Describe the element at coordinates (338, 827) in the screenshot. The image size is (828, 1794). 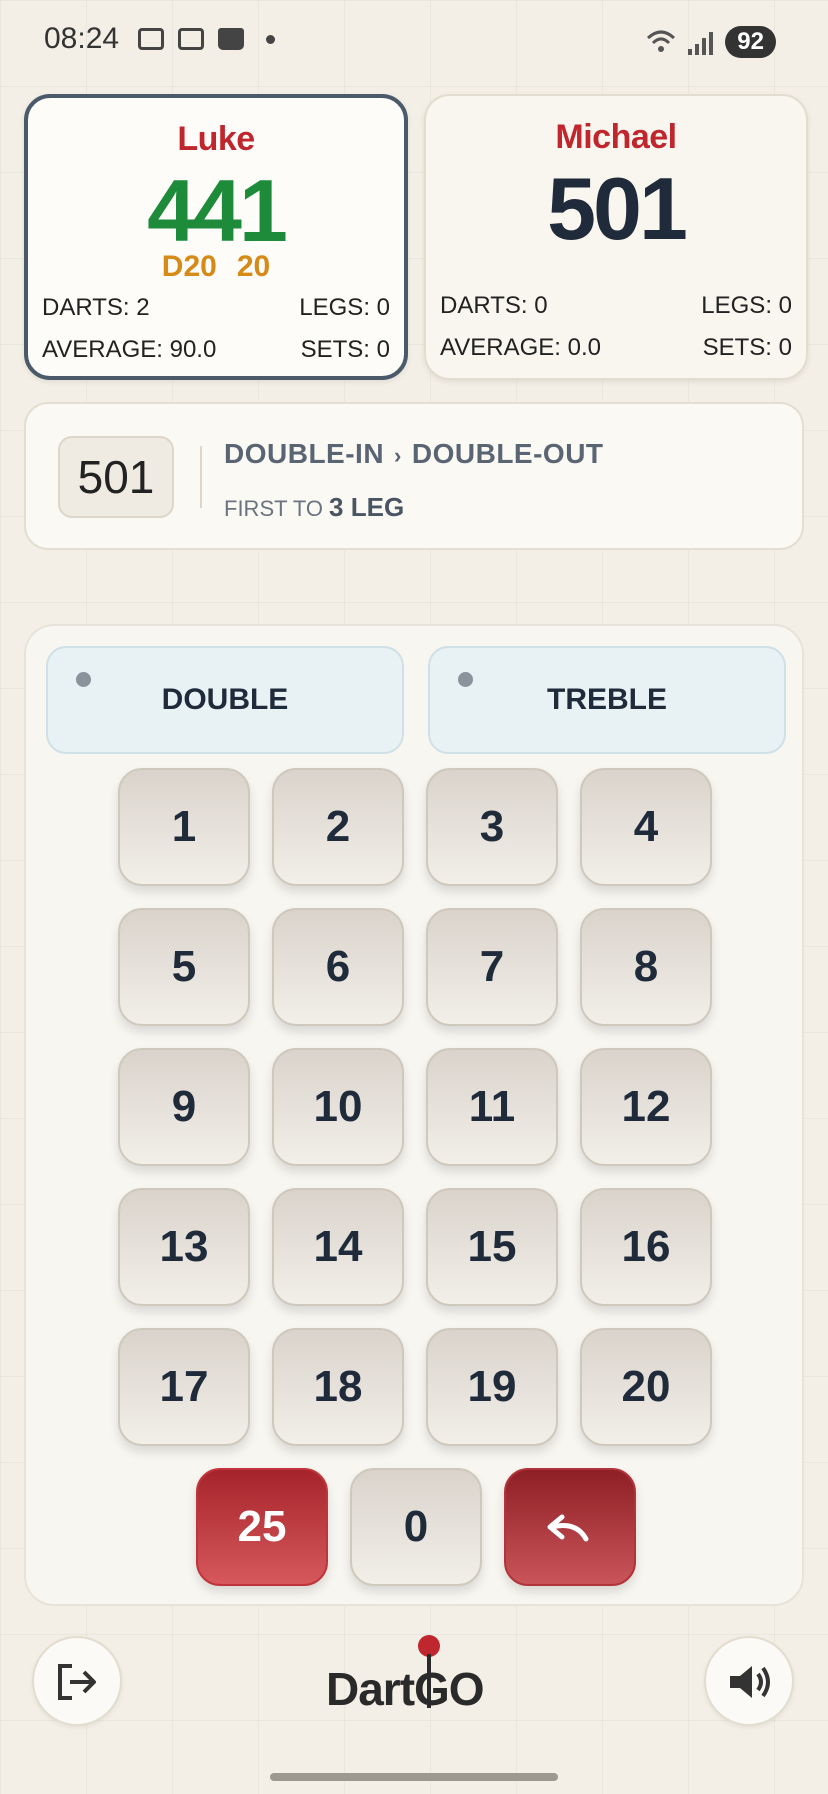
I see `number-key-2: 2` at that location.